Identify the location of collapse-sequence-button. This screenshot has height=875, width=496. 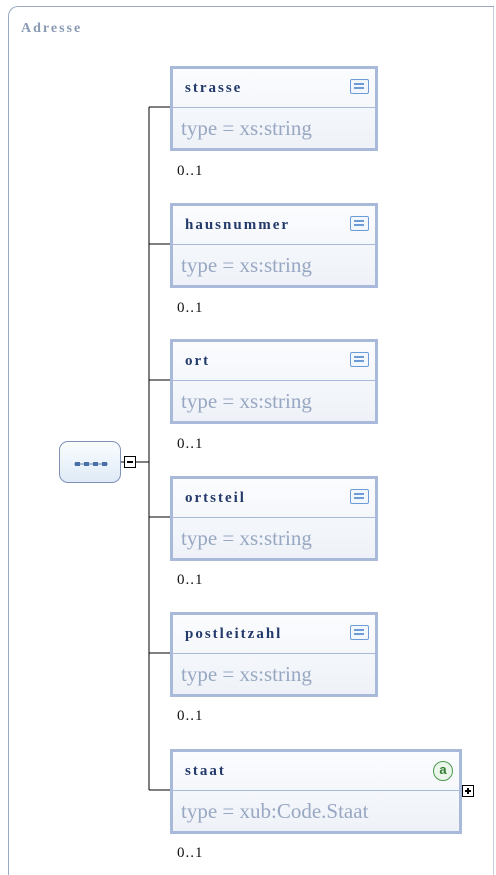
(130, 462).